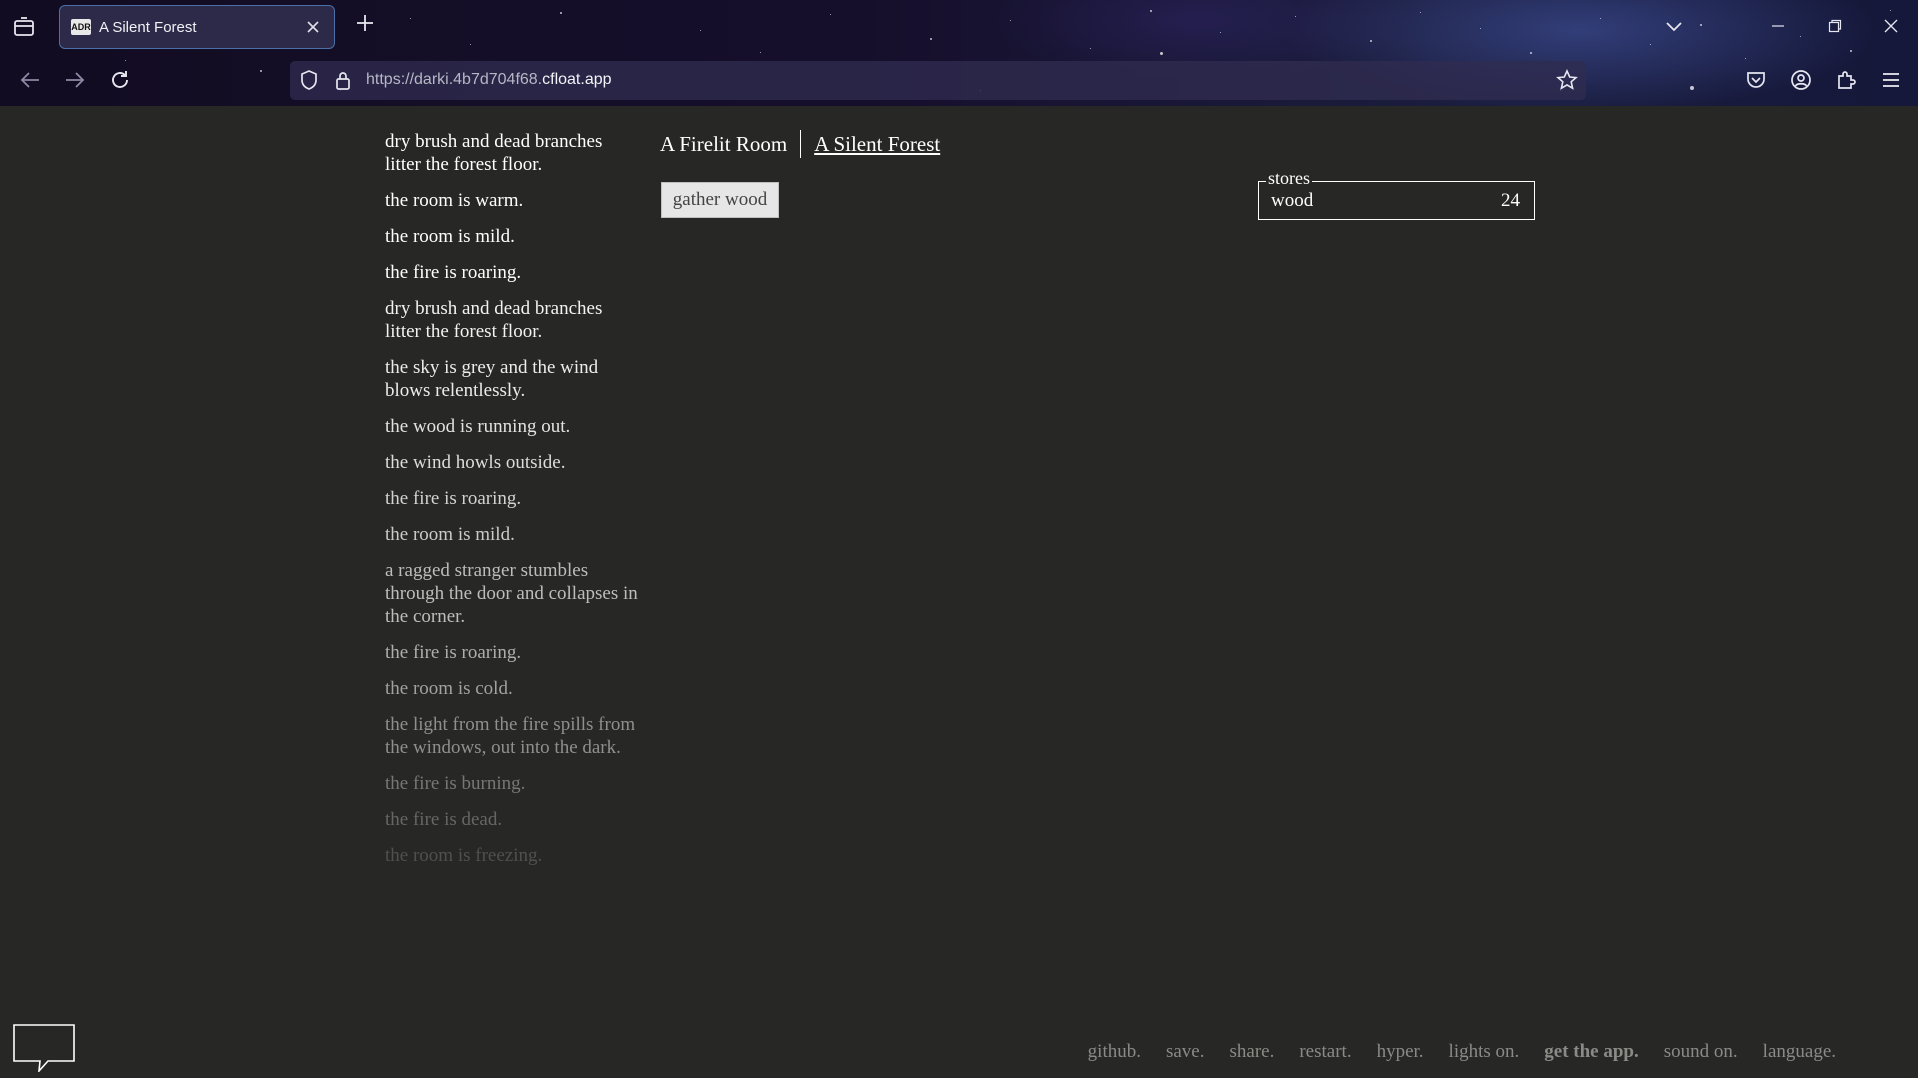 Image resolution: width=1918 pixels, height=1078 pixels. I want to click on feedback-speech-bubble-icon, so click(45, 1049).